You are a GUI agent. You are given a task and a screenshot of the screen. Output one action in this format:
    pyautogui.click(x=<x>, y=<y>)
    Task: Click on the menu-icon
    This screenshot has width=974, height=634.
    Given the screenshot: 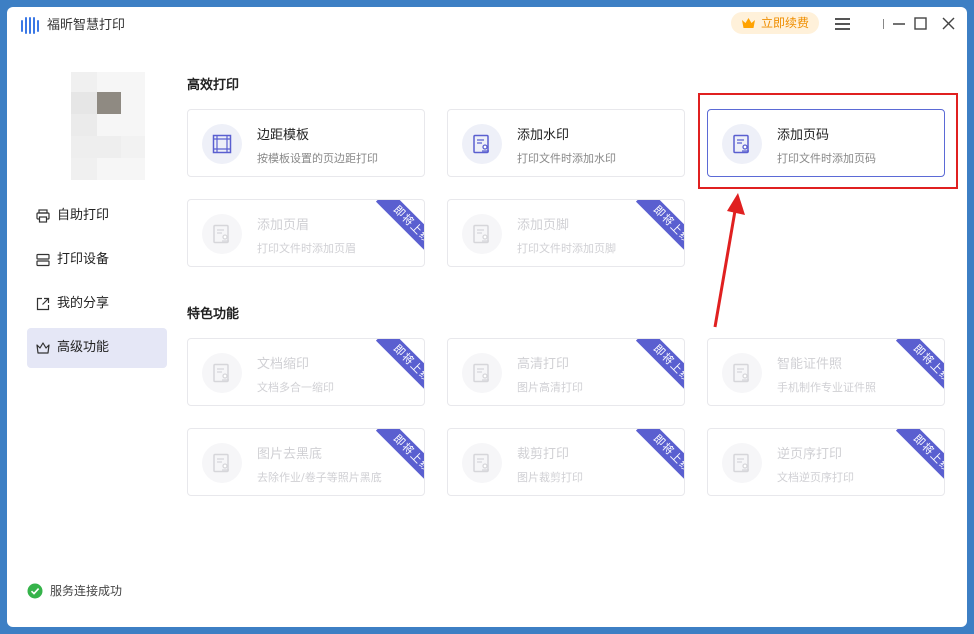 What is the action you would take?
    pyautogui.click(x=843, y=24)
    